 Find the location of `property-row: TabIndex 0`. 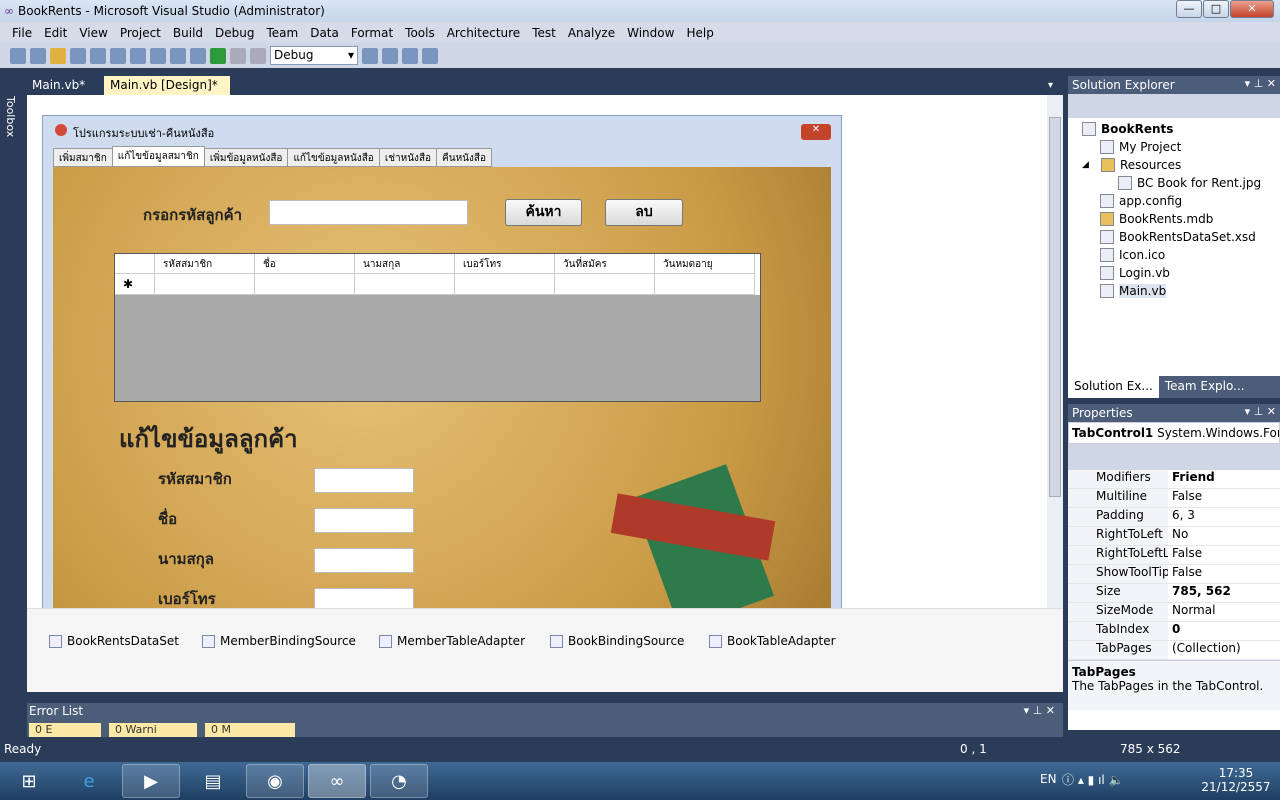

property-row: TabIndex 0 is located at coordinates (1174, 631).